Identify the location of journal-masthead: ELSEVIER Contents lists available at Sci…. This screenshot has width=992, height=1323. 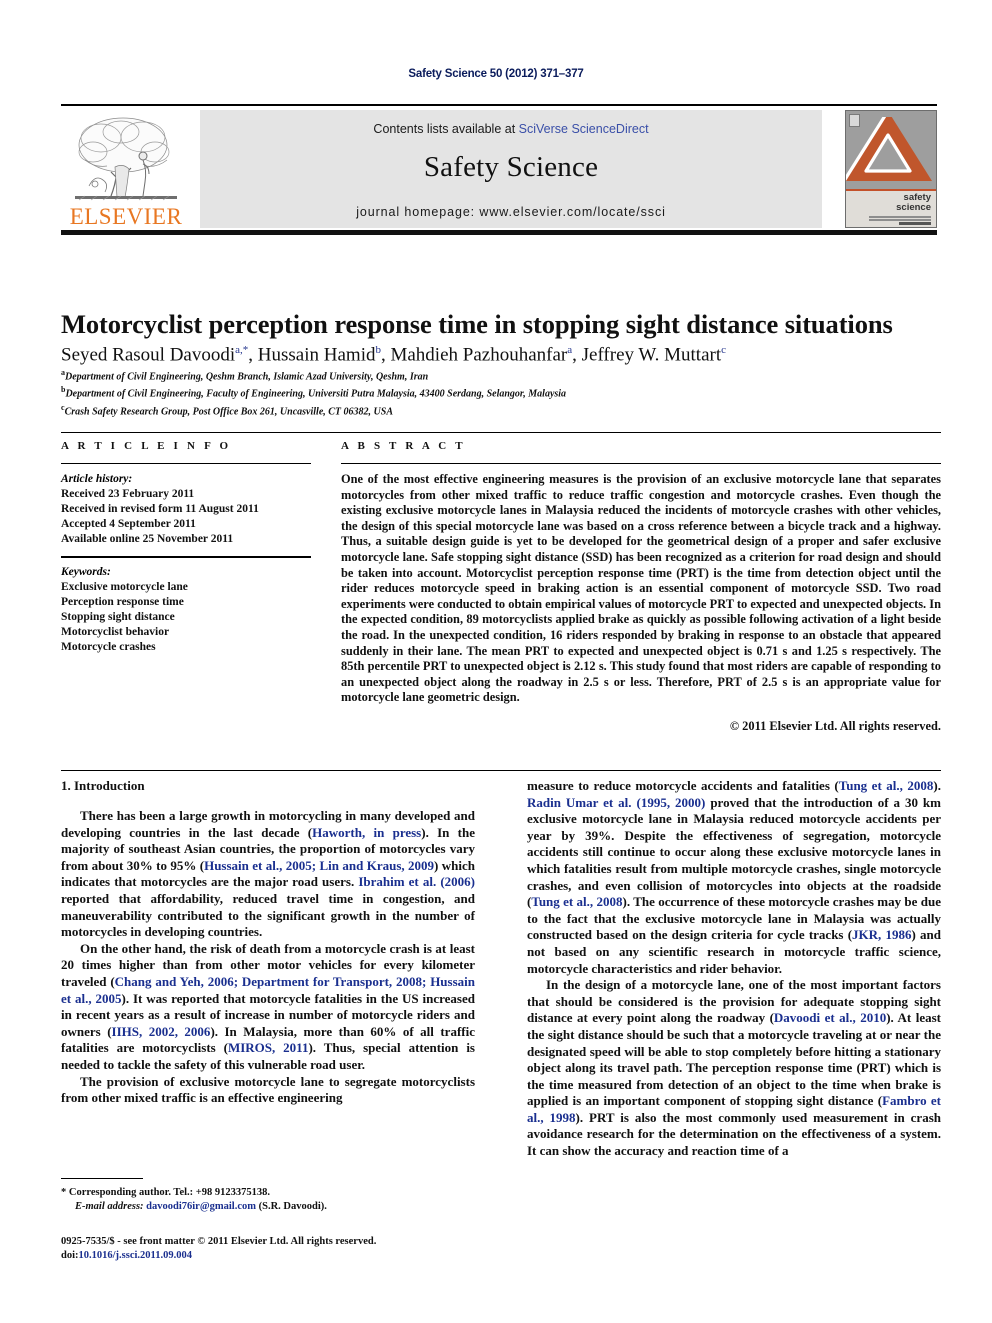
(499, 169).